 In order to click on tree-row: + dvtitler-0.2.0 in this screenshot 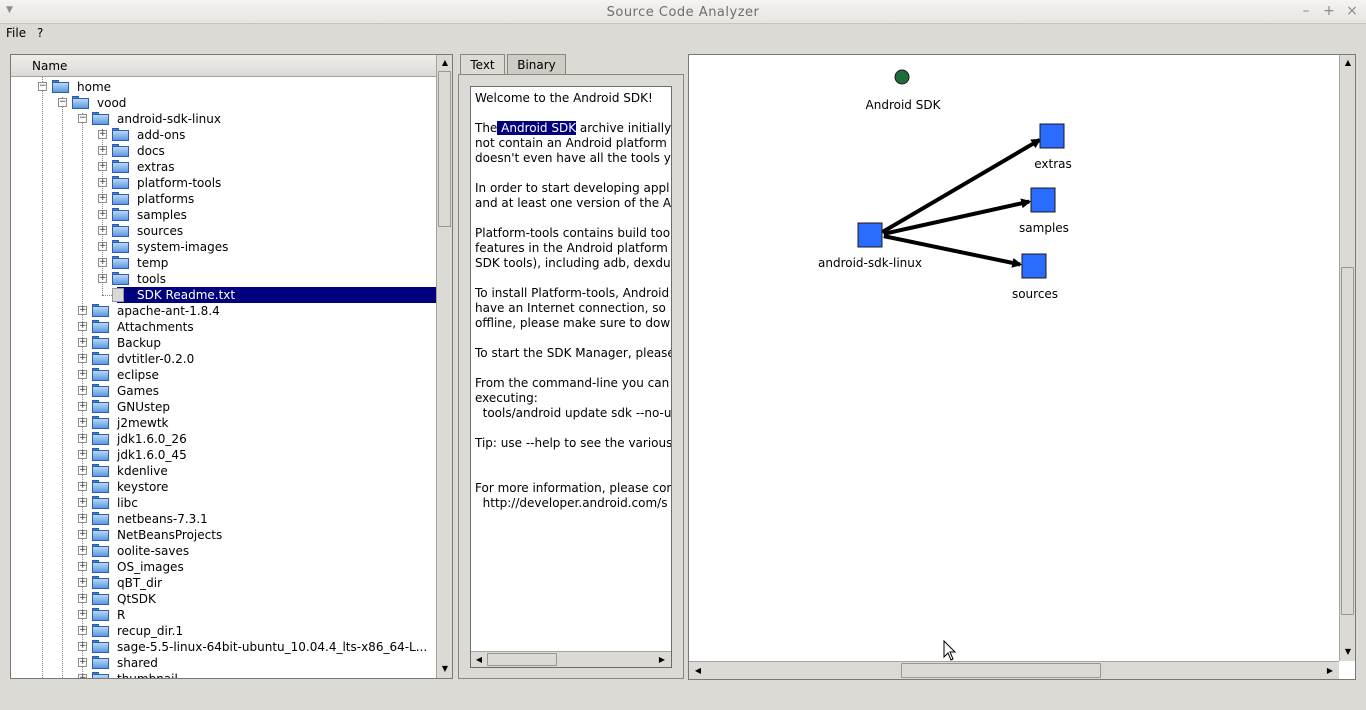, I will do `click(223, 359)`.